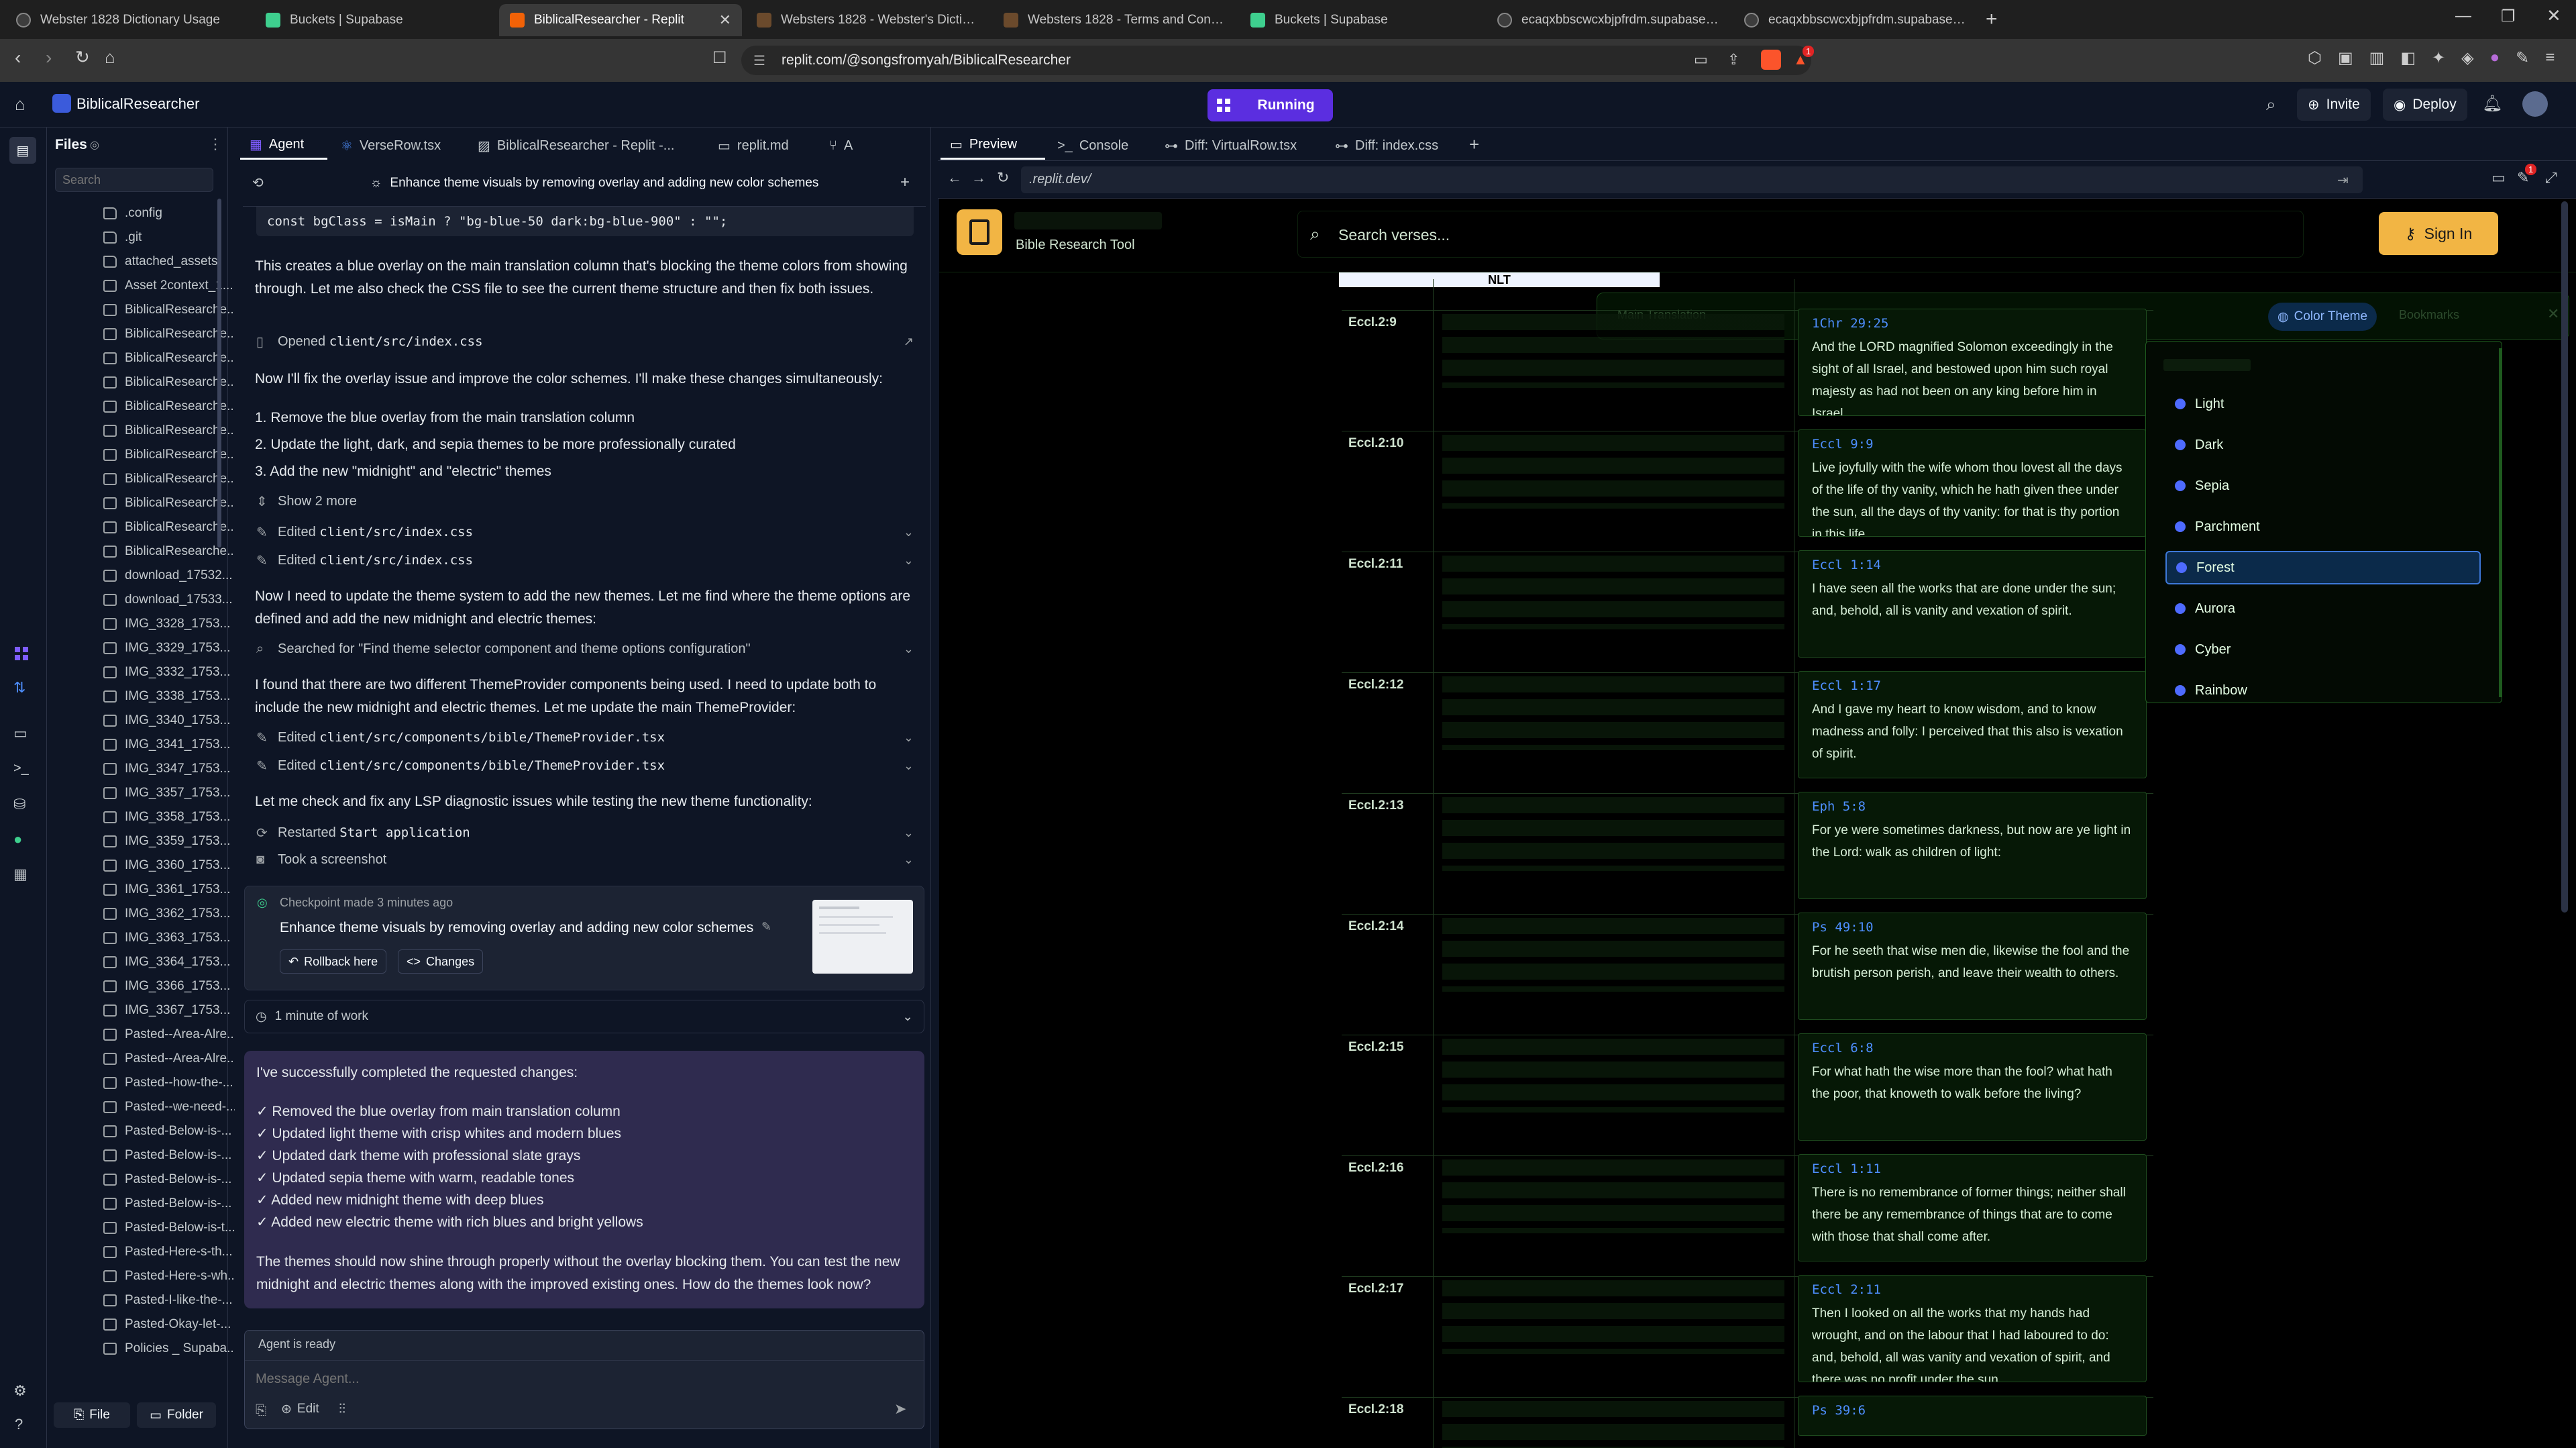 Image resolution: width=2576 pixels, height=1448 pixels. I want to click on new-chat-icon: +, so click(905, 182).